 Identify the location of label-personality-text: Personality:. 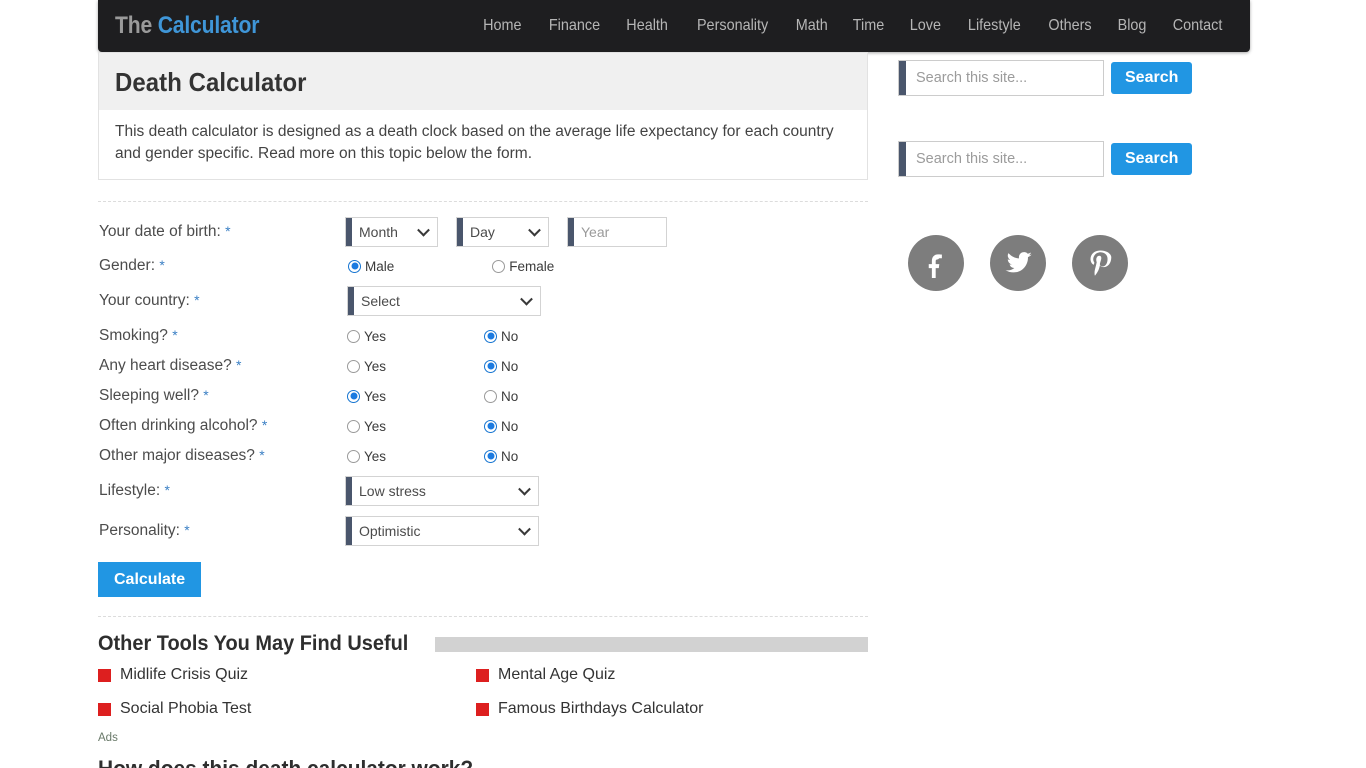
(139, 530).